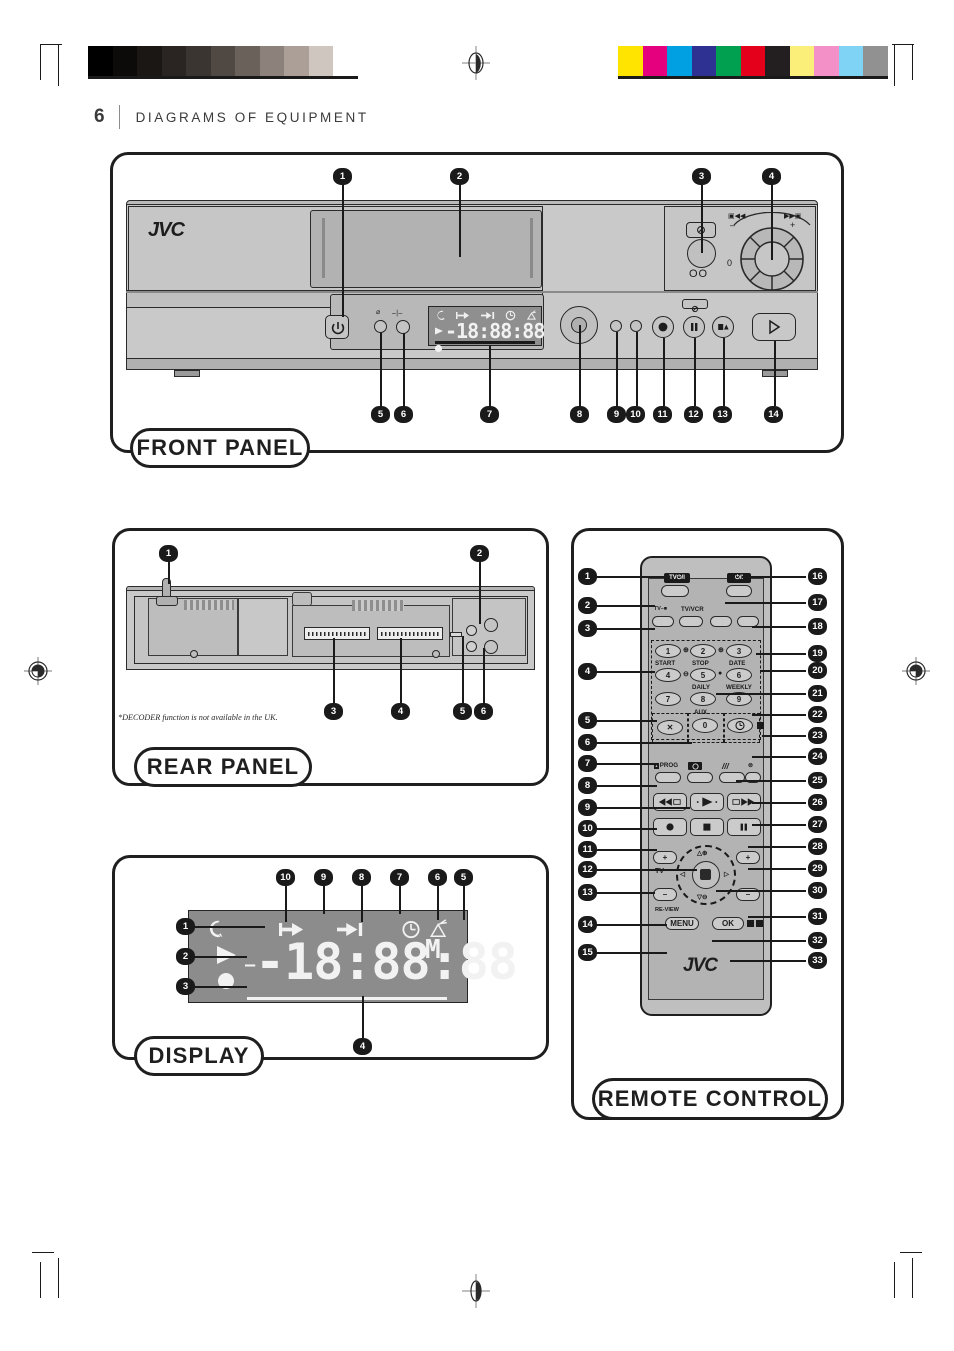  I want to click on callout-remote-9: 9, so click(587, 807).